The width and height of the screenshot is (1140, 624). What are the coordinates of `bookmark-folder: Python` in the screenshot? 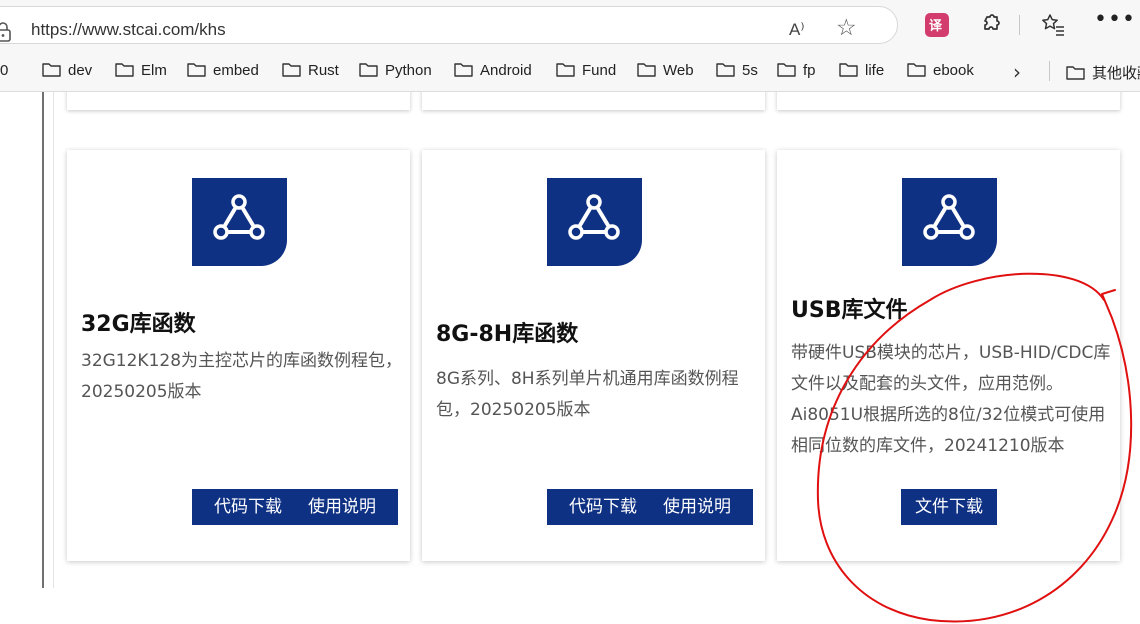 It's located at (395, 72).